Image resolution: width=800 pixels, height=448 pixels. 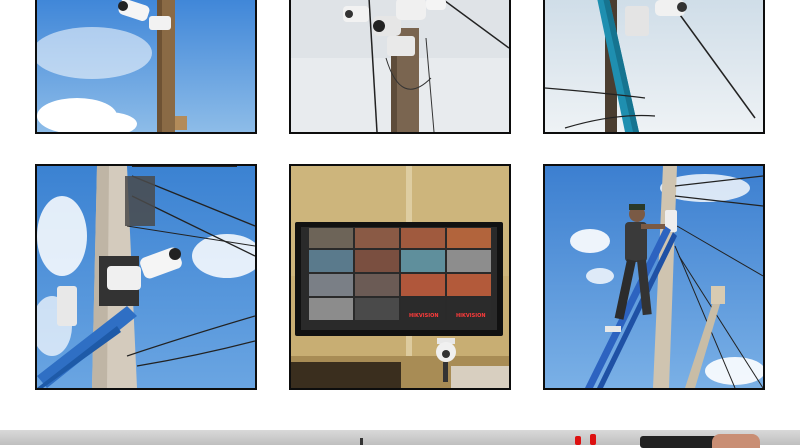 I want to click on photo-camera-on-blue-pole, so click(x=654, y=67).